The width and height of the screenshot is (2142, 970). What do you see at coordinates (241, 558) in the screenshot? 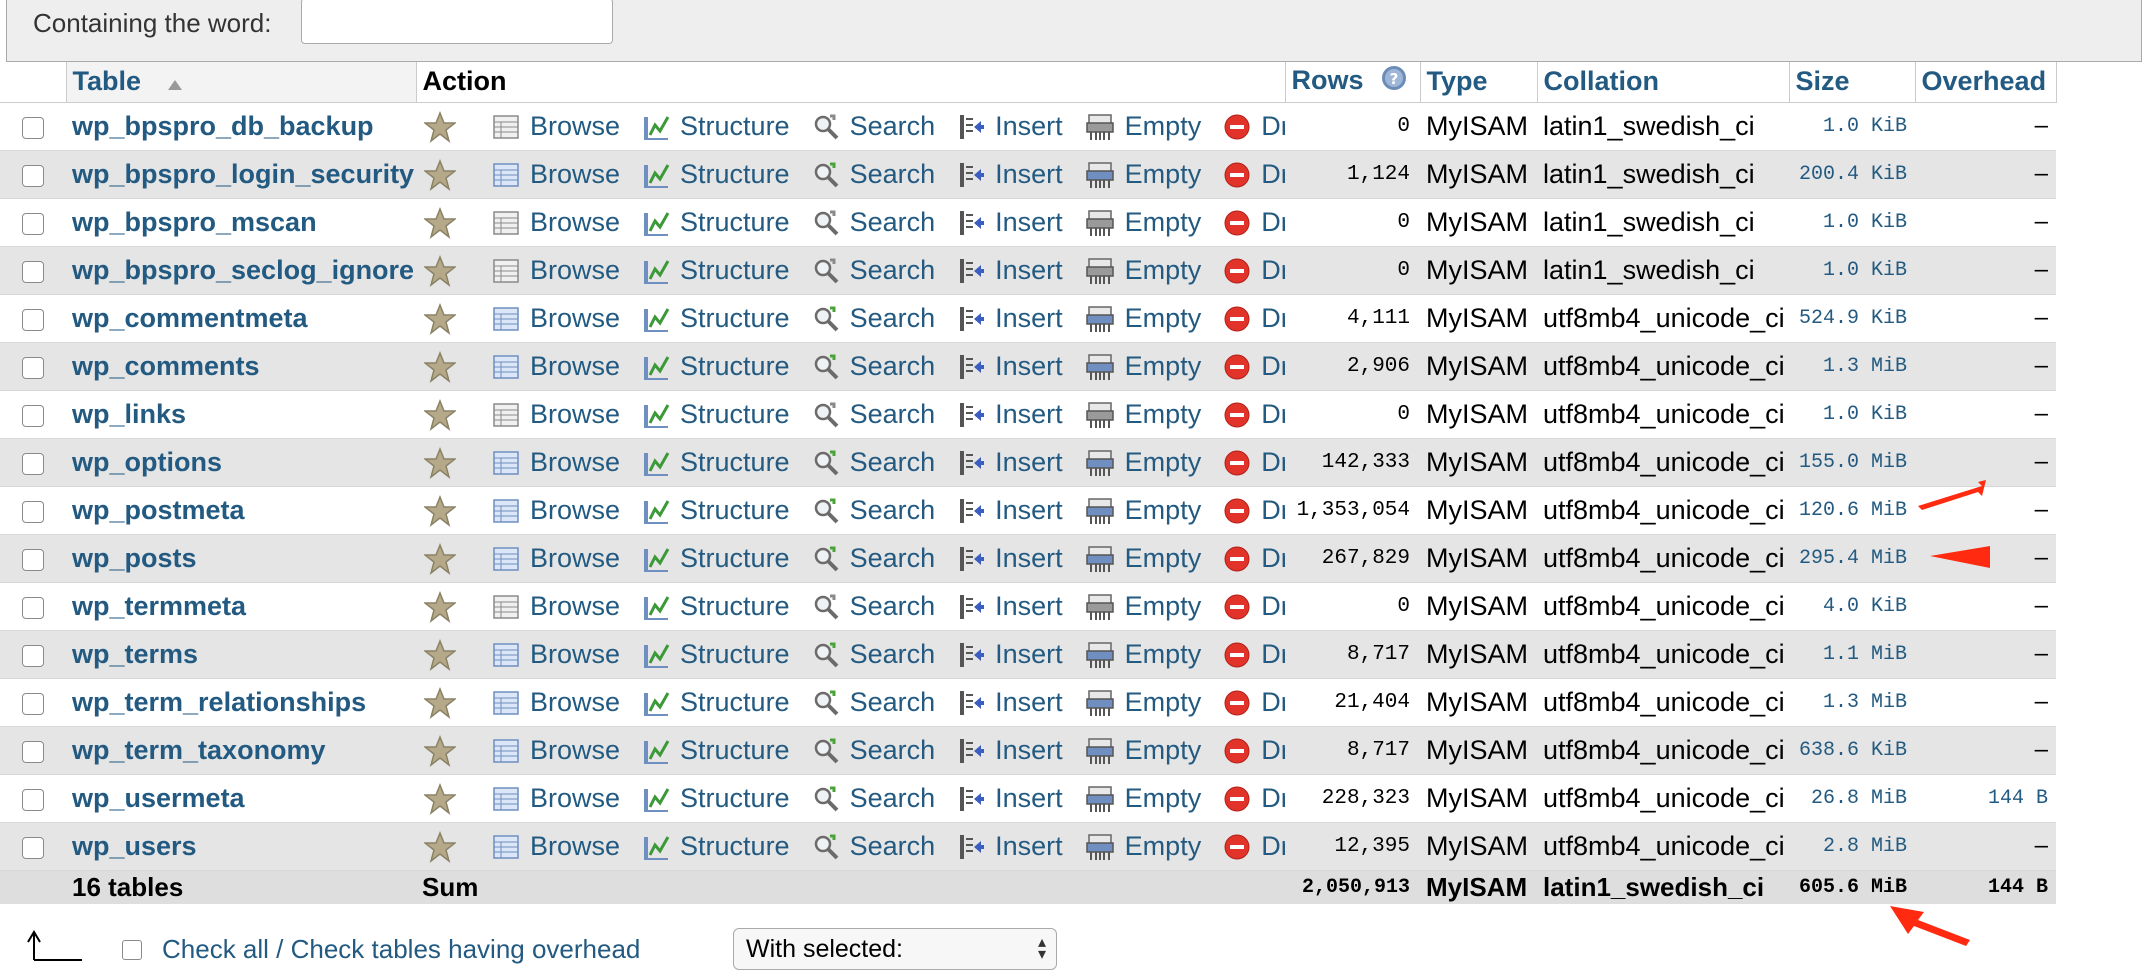
I see `table-name-link: wp_posts` at bounding box center [241, 558].